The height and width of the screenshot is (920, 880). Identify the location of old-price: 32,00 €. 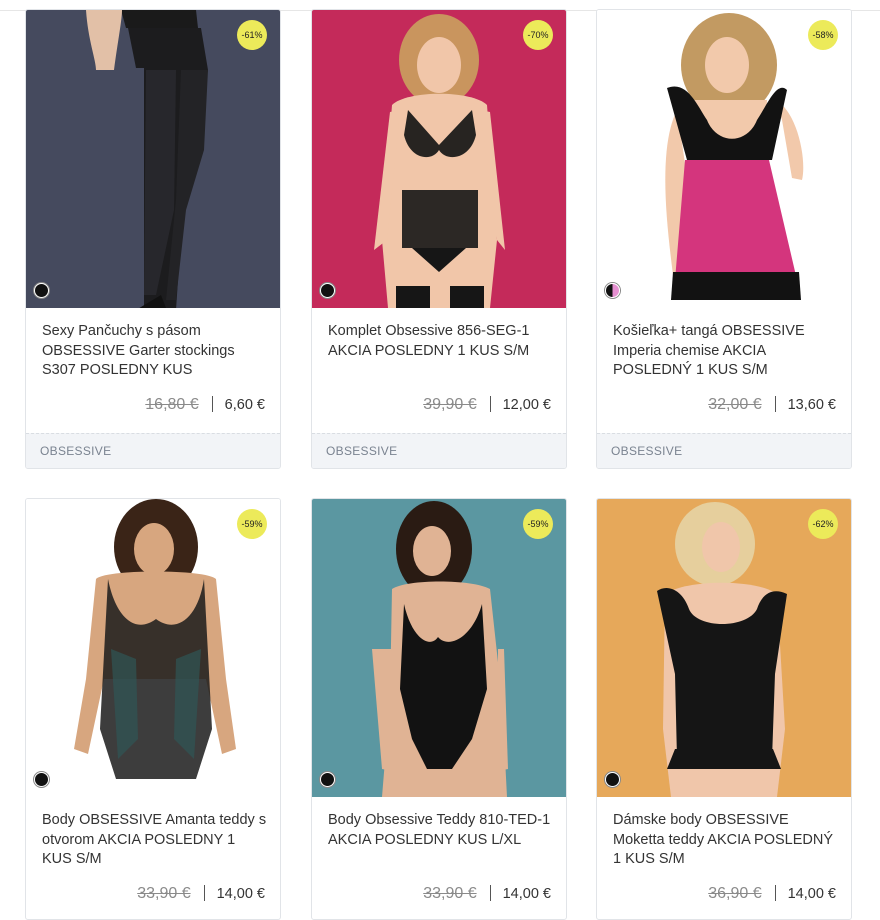
(735, 404).